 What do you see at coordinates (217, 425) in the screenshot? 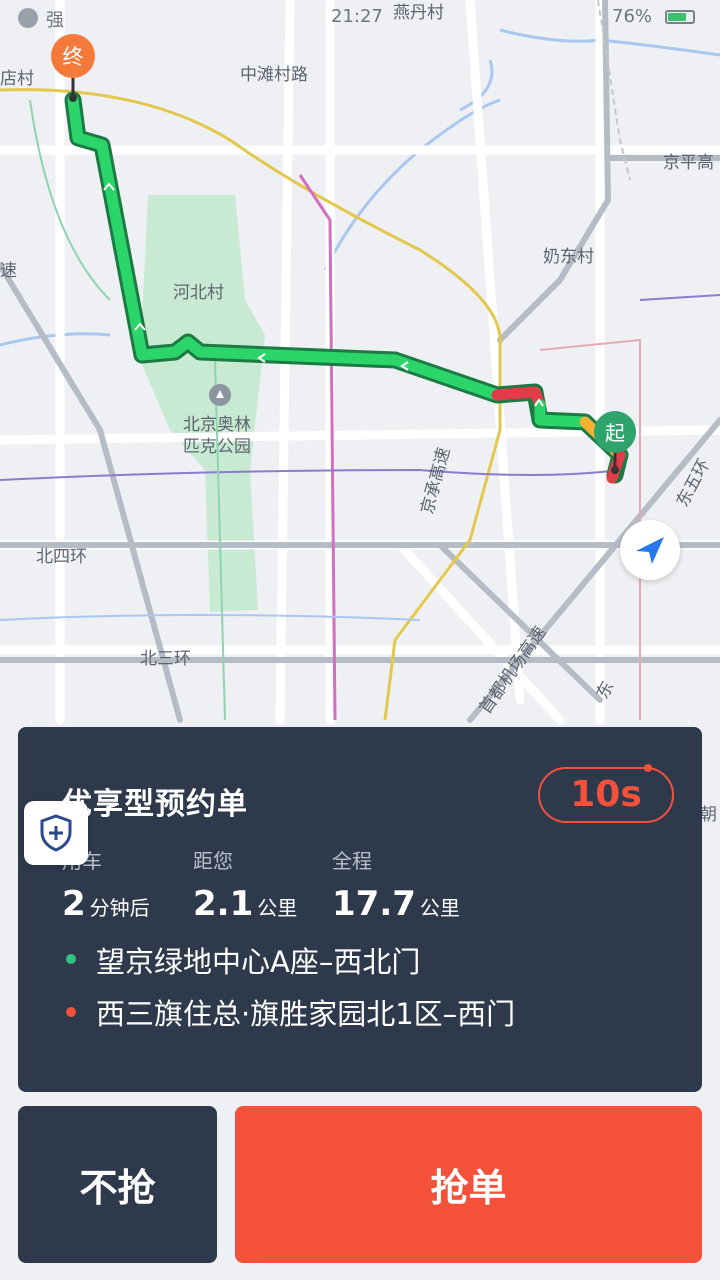
I see `map-label: 北京奥林` at bounding box center [217, 425].